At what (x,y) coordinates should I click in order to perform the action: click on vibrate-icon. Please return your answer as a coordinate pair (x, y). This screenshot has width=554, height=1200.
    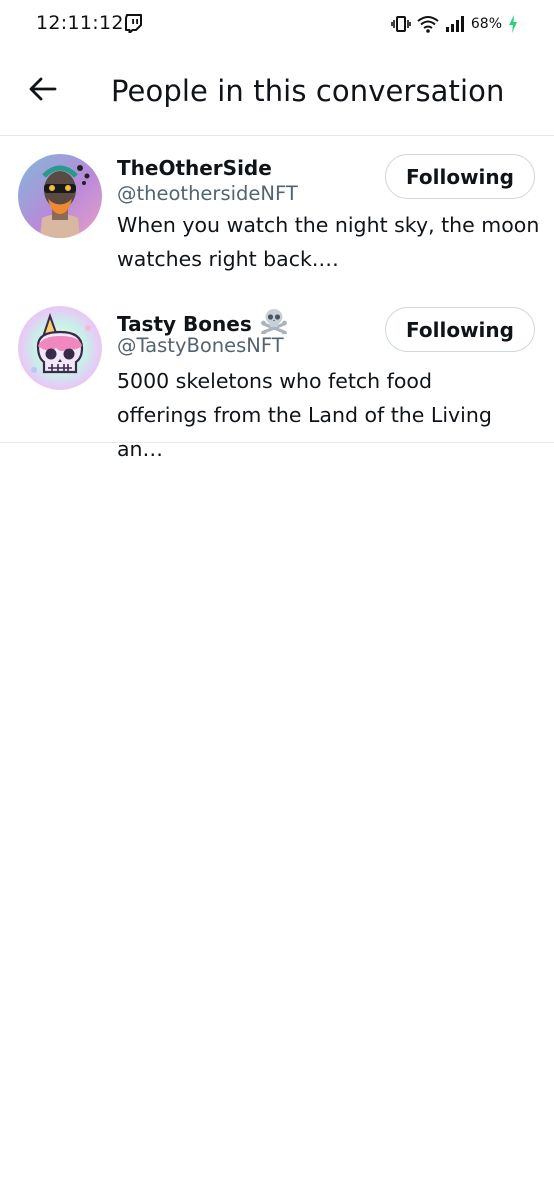
    Looking at the image, I should click on (401, 24).